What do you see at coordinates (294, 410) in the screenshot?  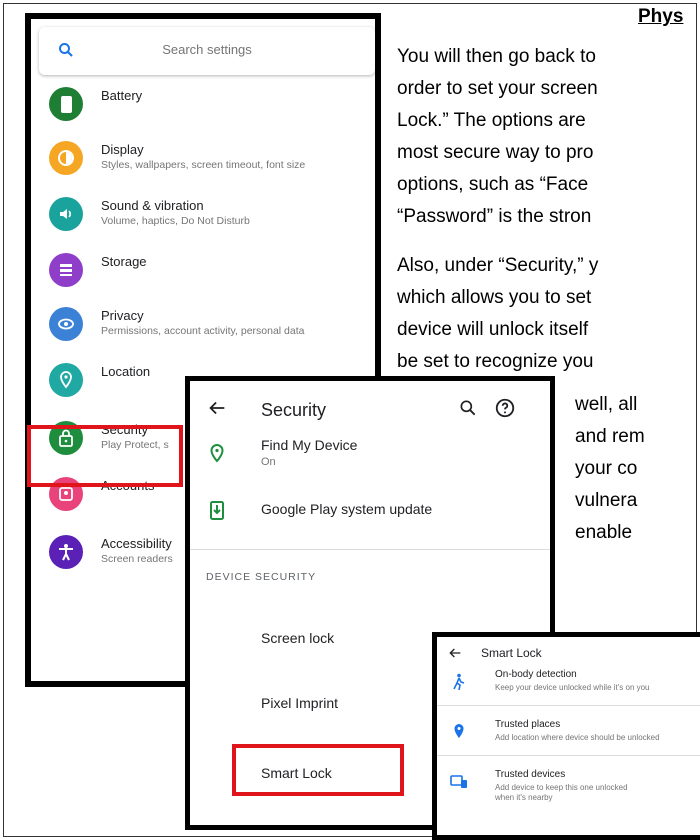 I see `page-title: Security` at bounding box center [294, 410].